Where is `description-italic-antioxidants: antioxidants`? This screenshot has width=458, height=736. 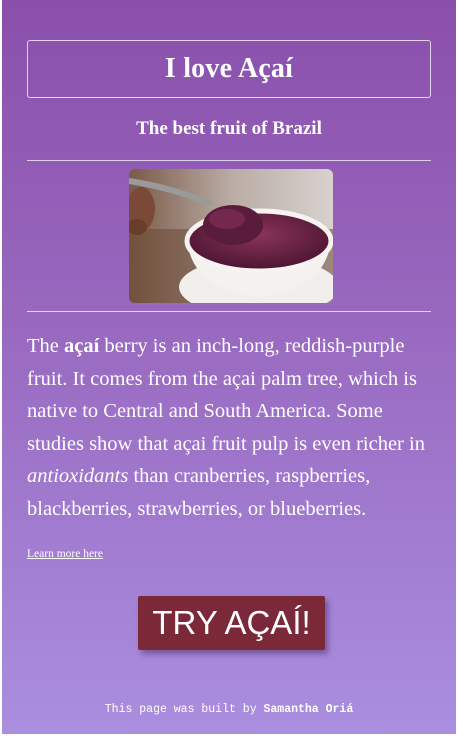 description-italic-antioxidants: antioxidants is located at coordinates (78, 476).